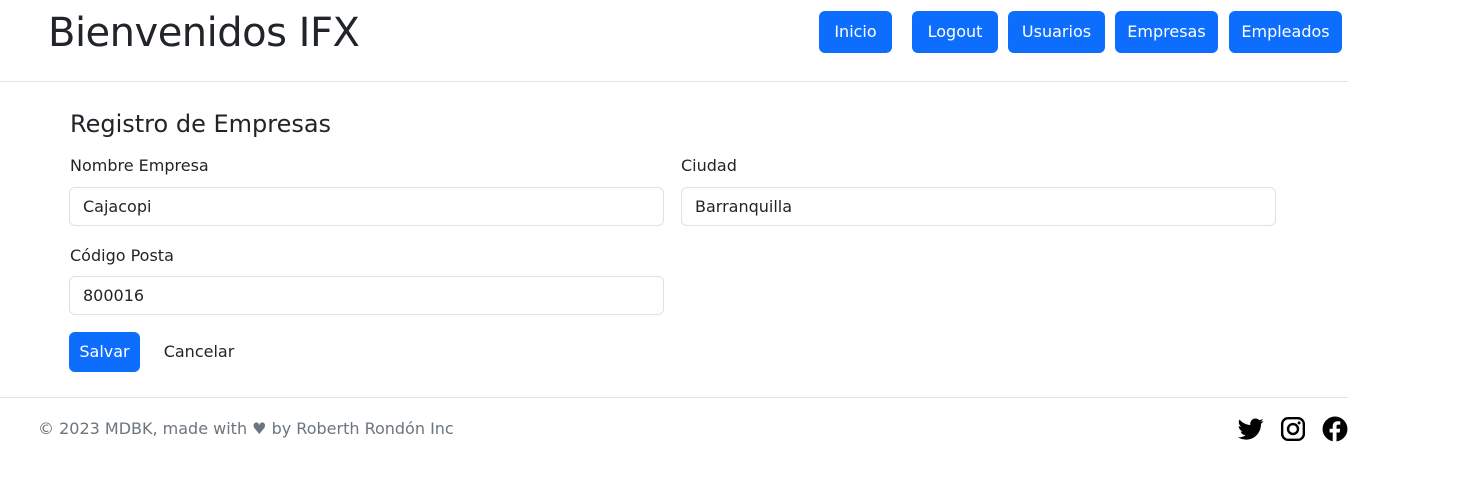 This screenshot has width=1482, height=487. I want to click on nav-empresas-button: Empresas, so click(1166, 32).